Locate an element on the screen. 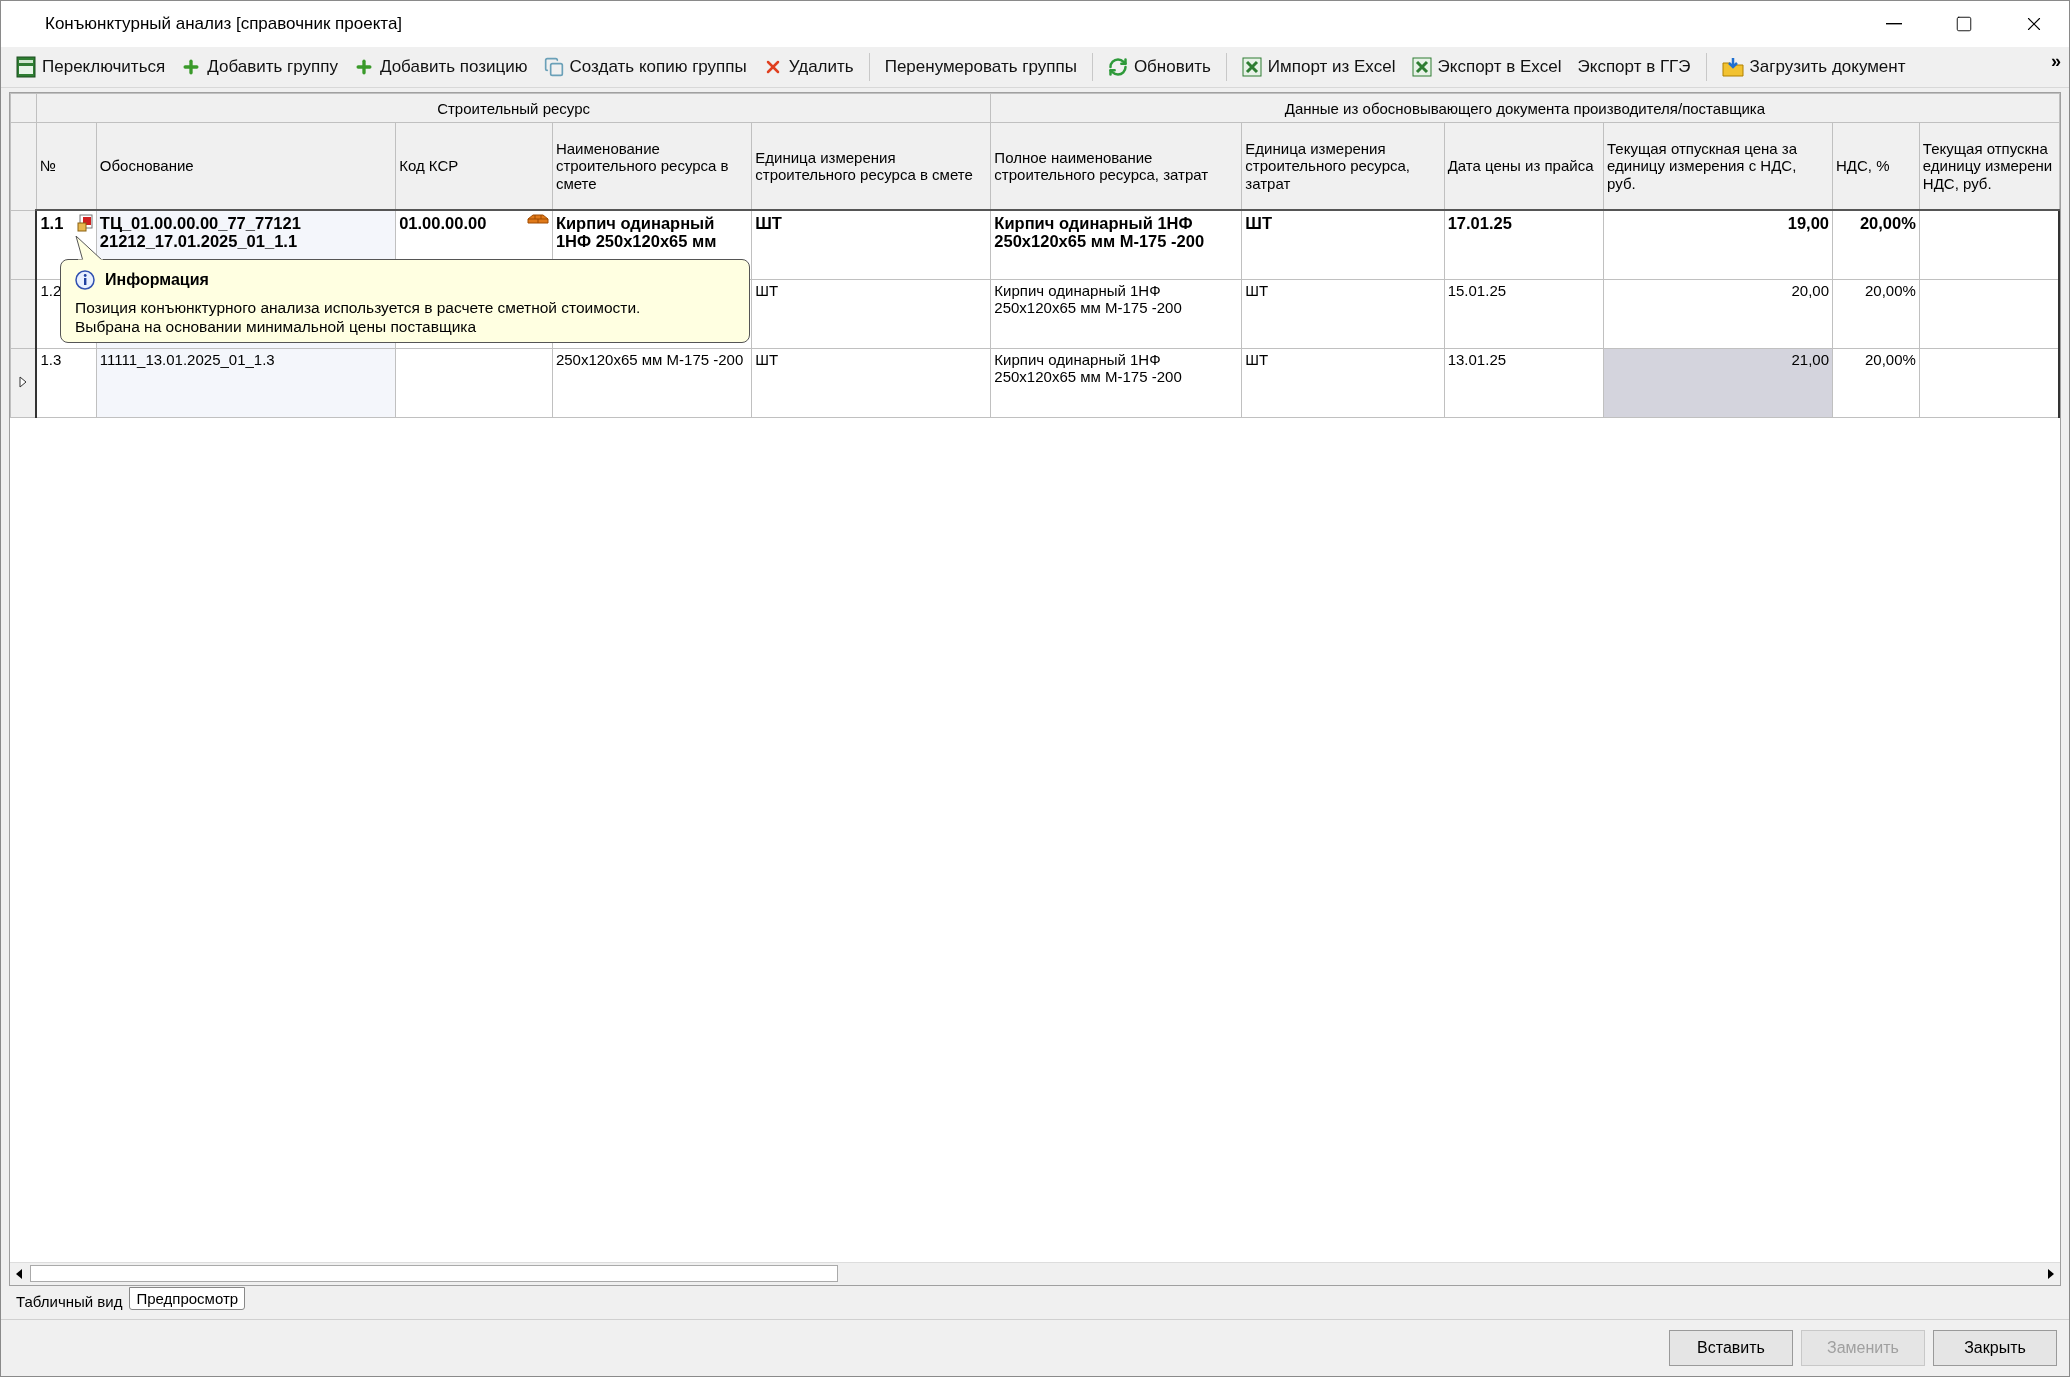 The width and height of the screenshot is (2070, 1377). horizontal-scrollbar is located at coordinates (1035, 1273).